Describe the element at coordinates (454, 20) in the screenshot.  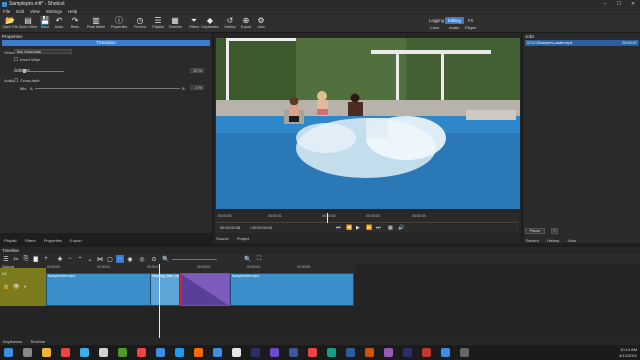
I see `layout-editing: Editing` at that location.